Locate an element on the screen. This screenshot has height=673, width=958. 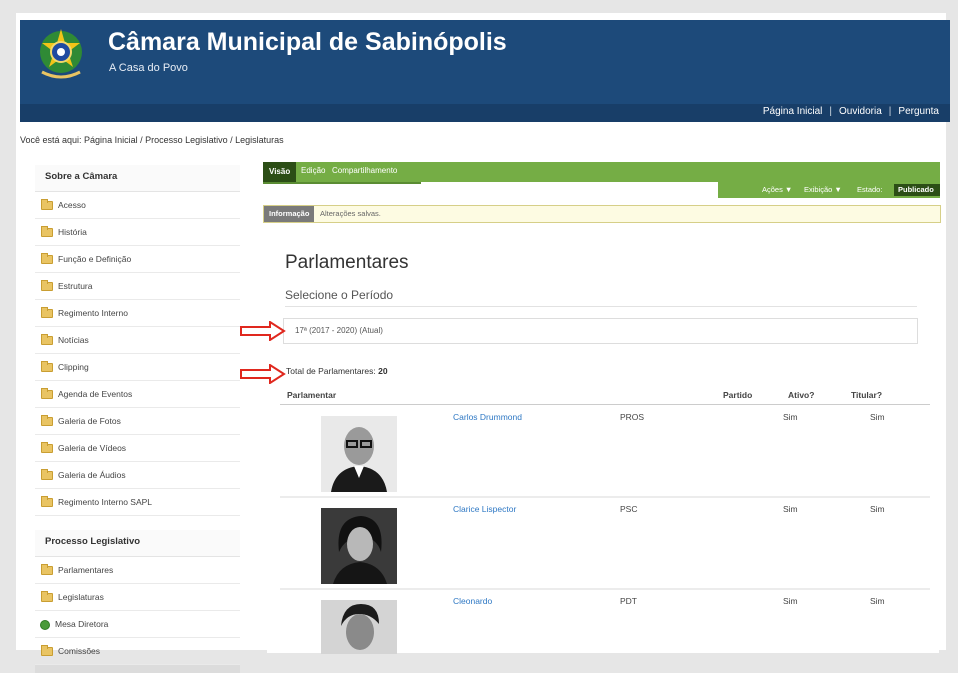
site-subtitle: A Casa do Povo is located at coordinates (148, 68).